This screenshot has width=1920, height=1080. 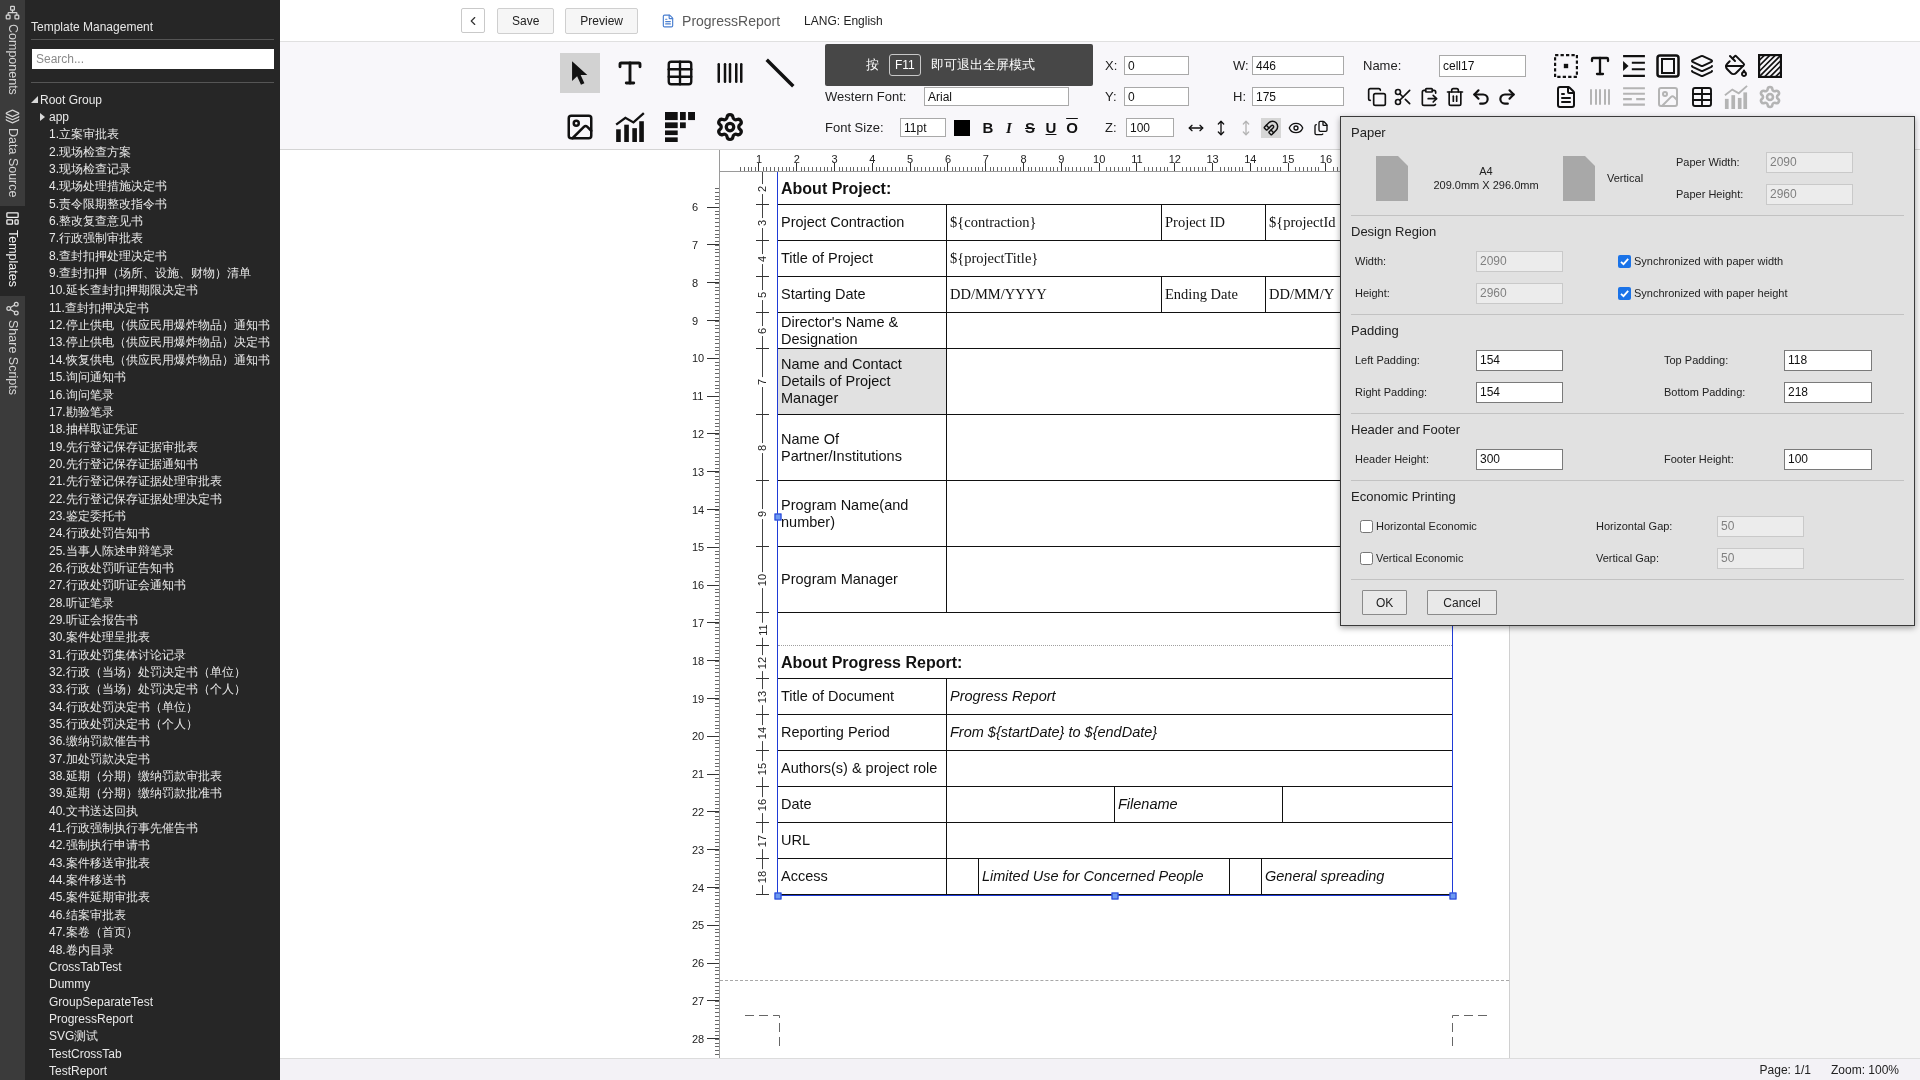 I want to click on tree-item: ProgressReport, so click(x=87, y=1019).